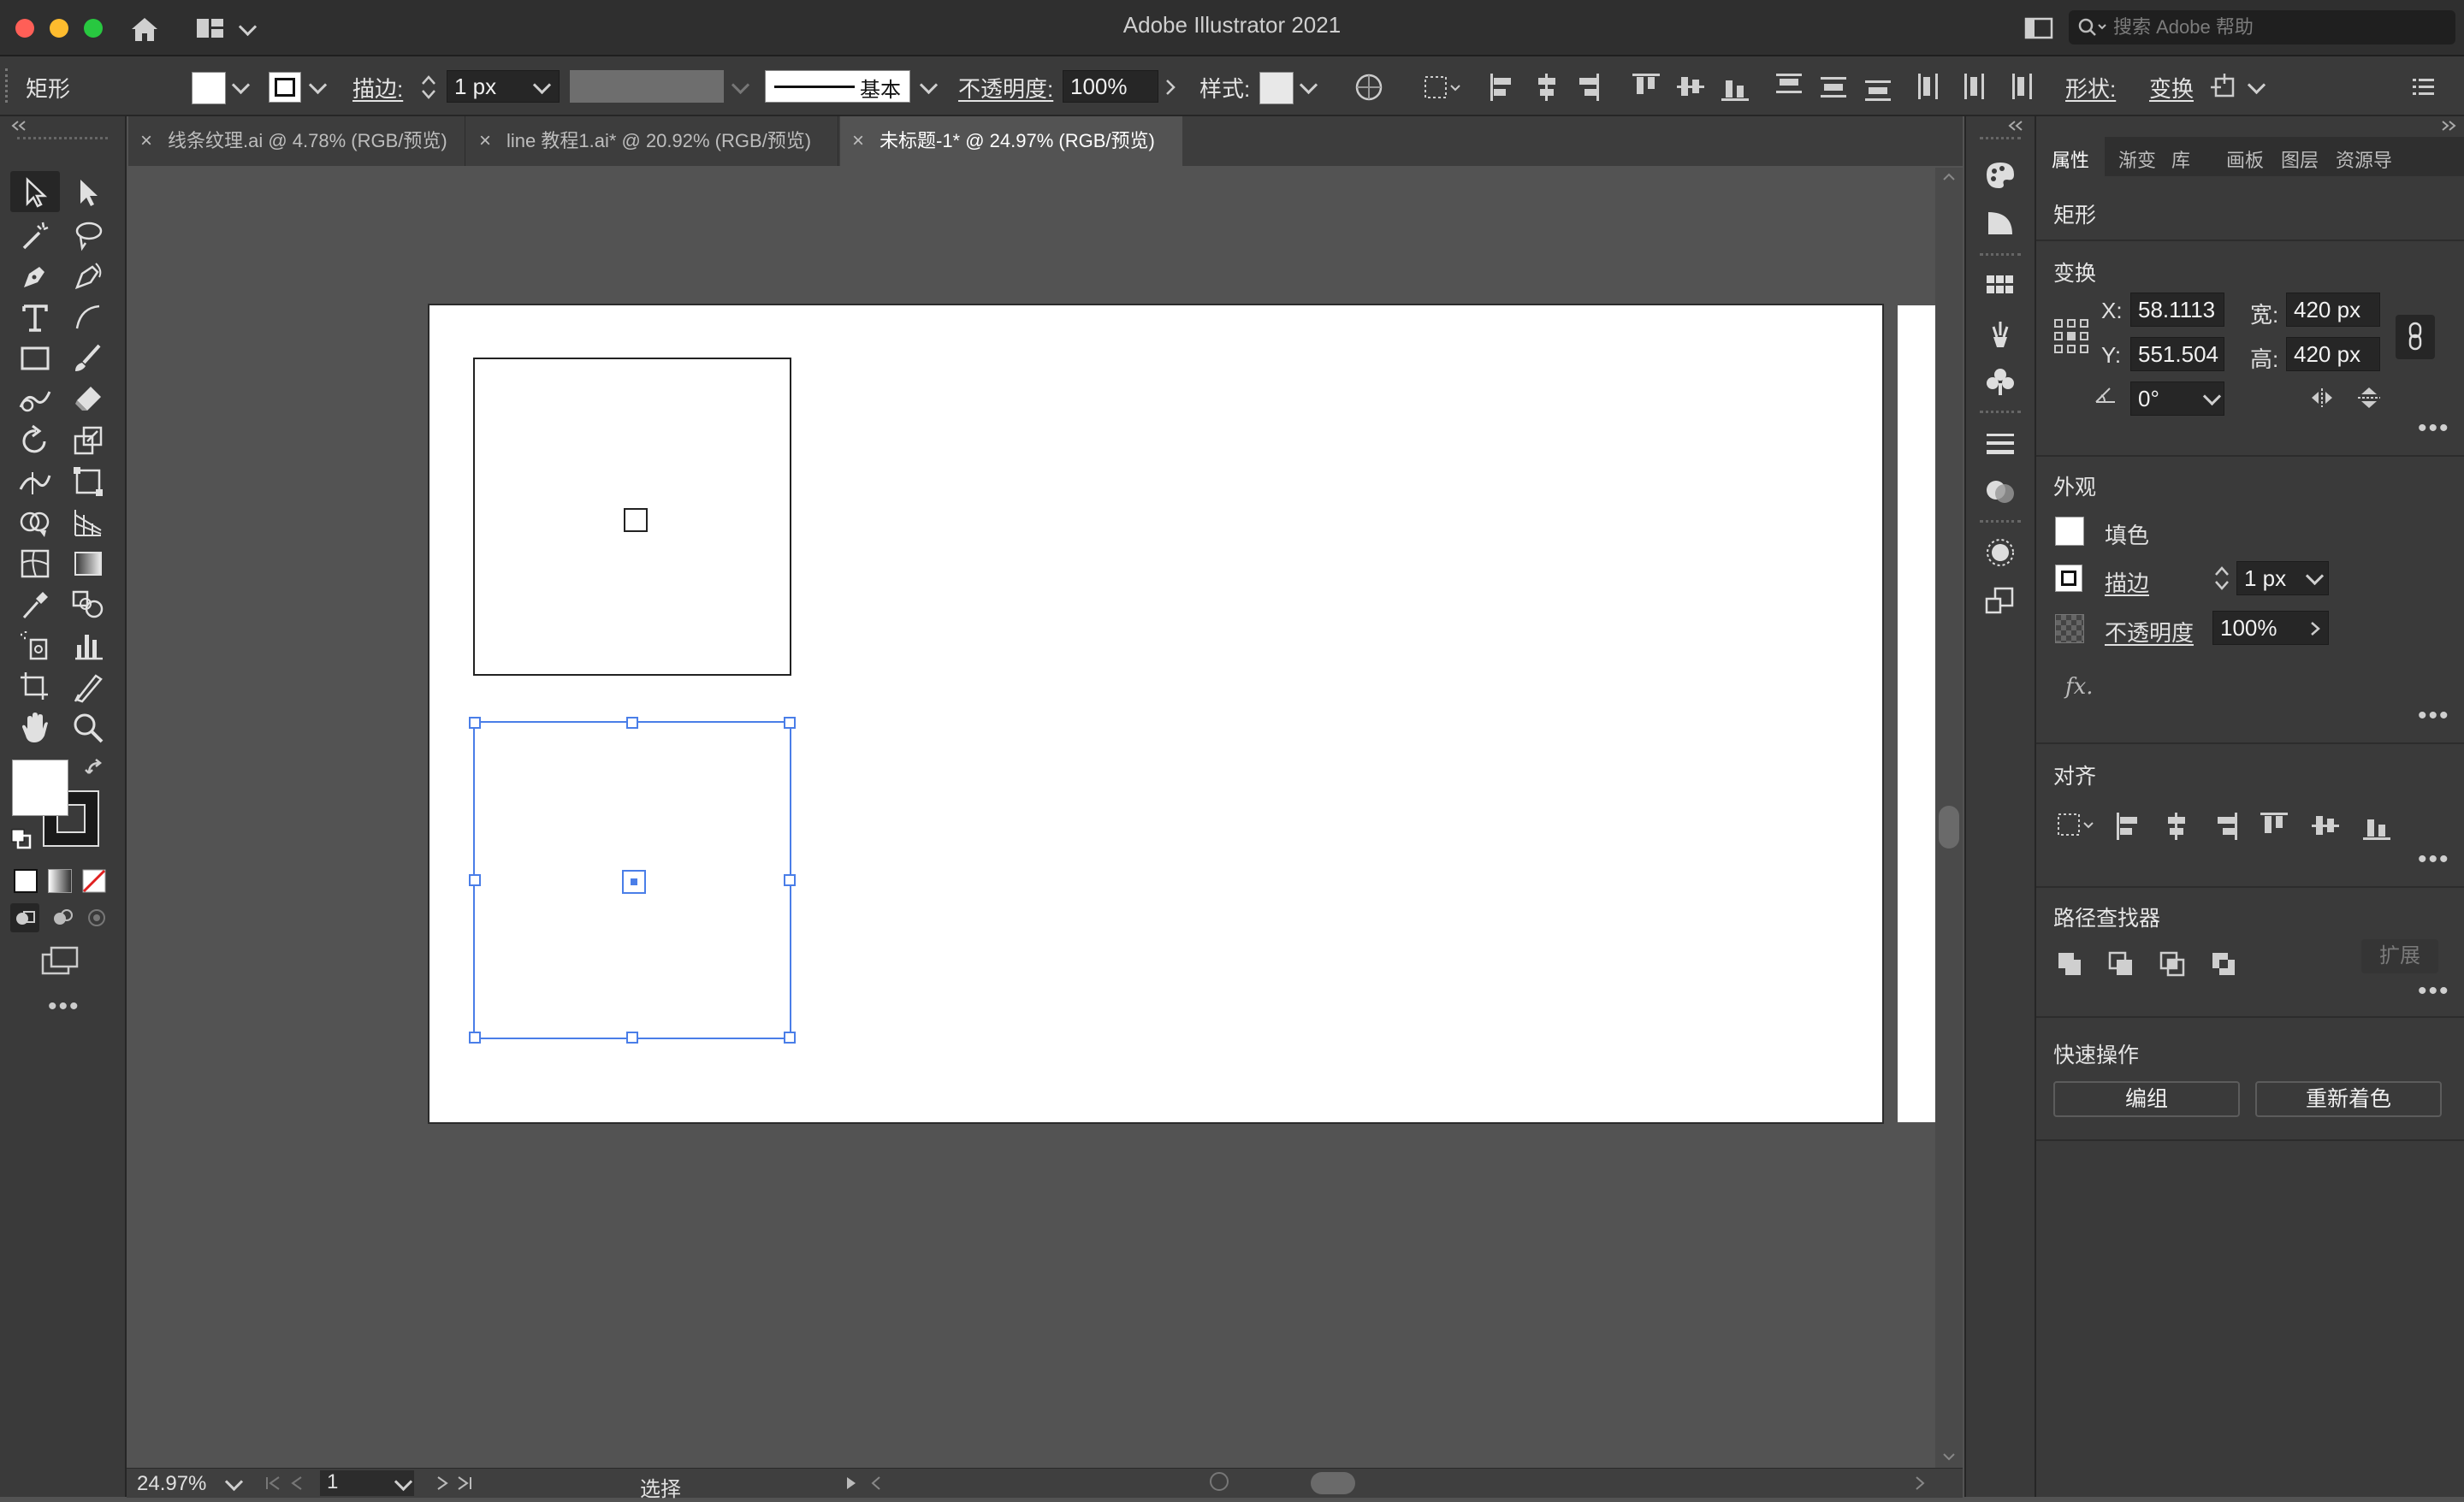 This screenshot has height=1502, width=2464. I want to click on screen-mode-icon, so click(59, 961).